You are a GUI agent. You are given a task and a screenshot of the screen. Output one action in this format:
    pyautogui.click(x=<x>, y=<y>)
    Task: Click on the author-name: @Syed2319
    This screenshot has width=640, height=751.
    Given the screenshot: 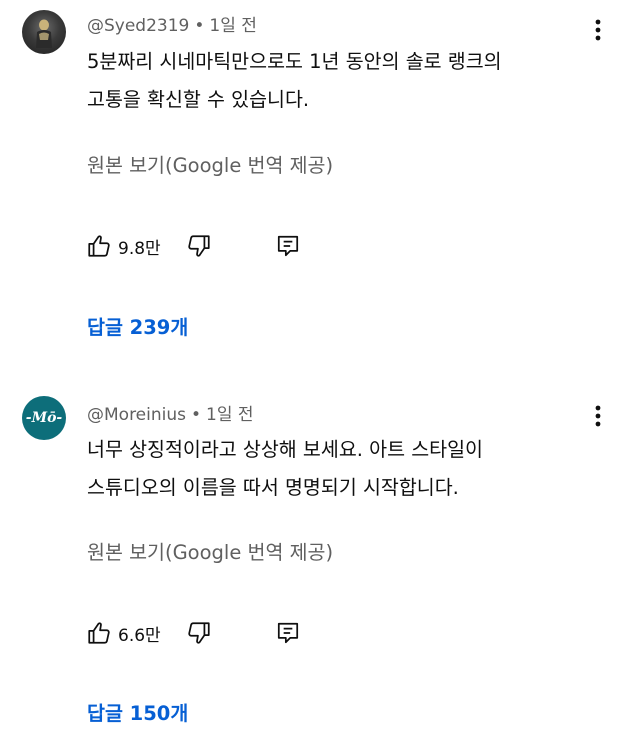 What is the action you would take?
    pyautogui.click(x=138, y=26)
    